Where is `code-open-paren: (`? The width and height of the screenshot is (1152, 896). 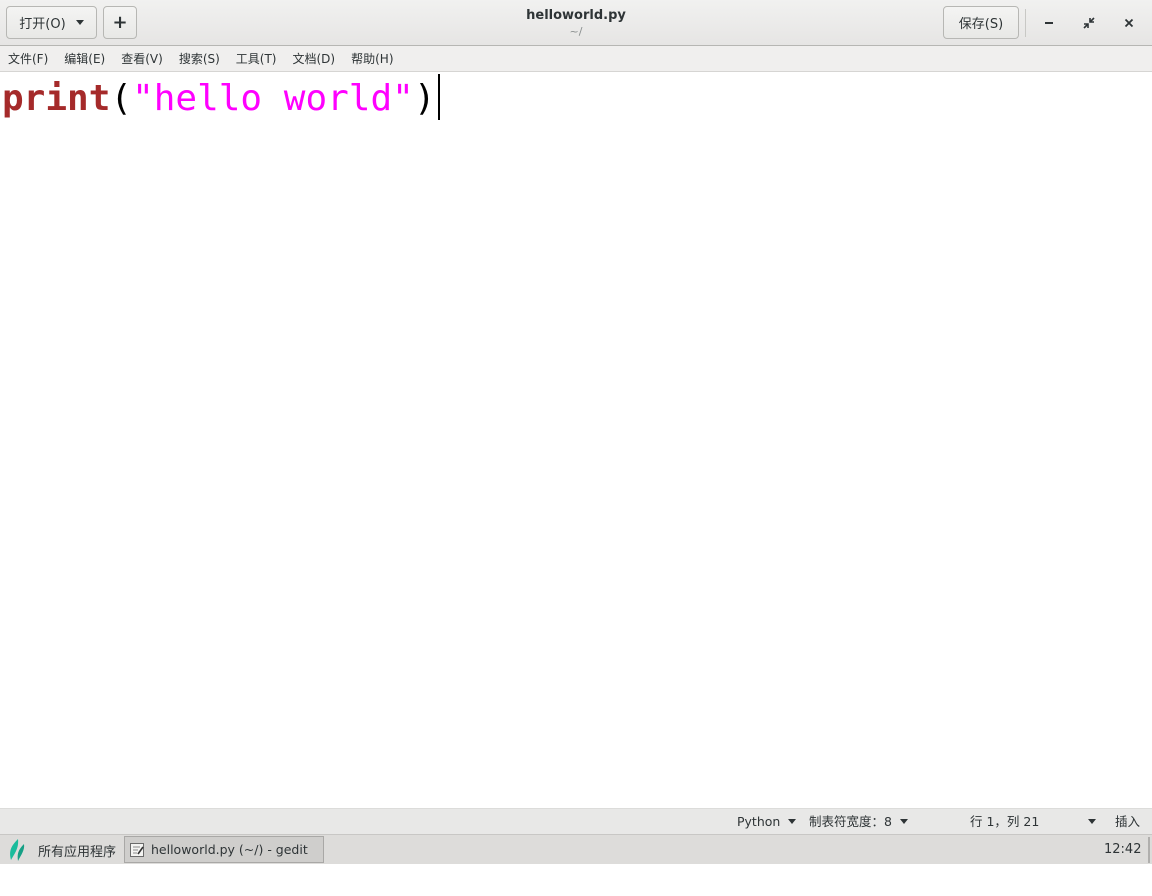 code-open-paren: ( is located at coordinates (121, 98).